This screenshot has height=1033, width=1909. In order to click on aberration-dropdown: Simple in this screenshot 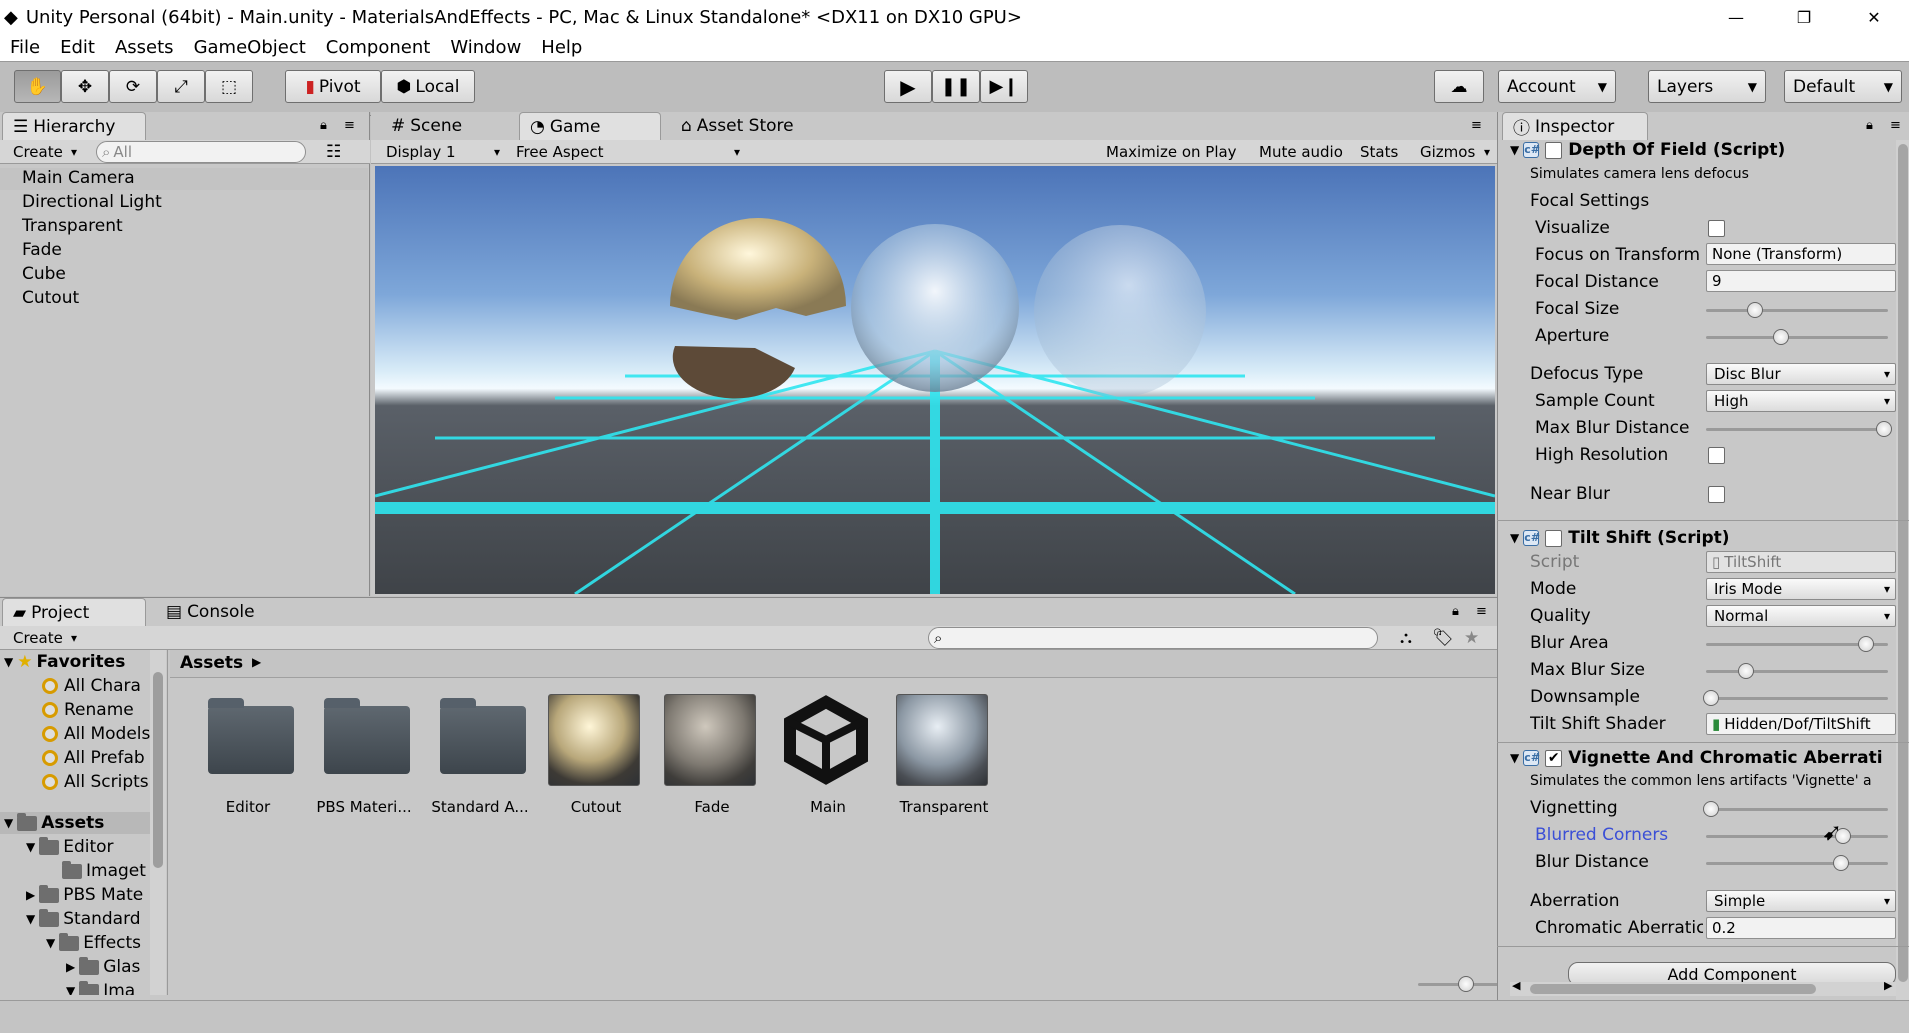, I will do `click(1801, 901)`.